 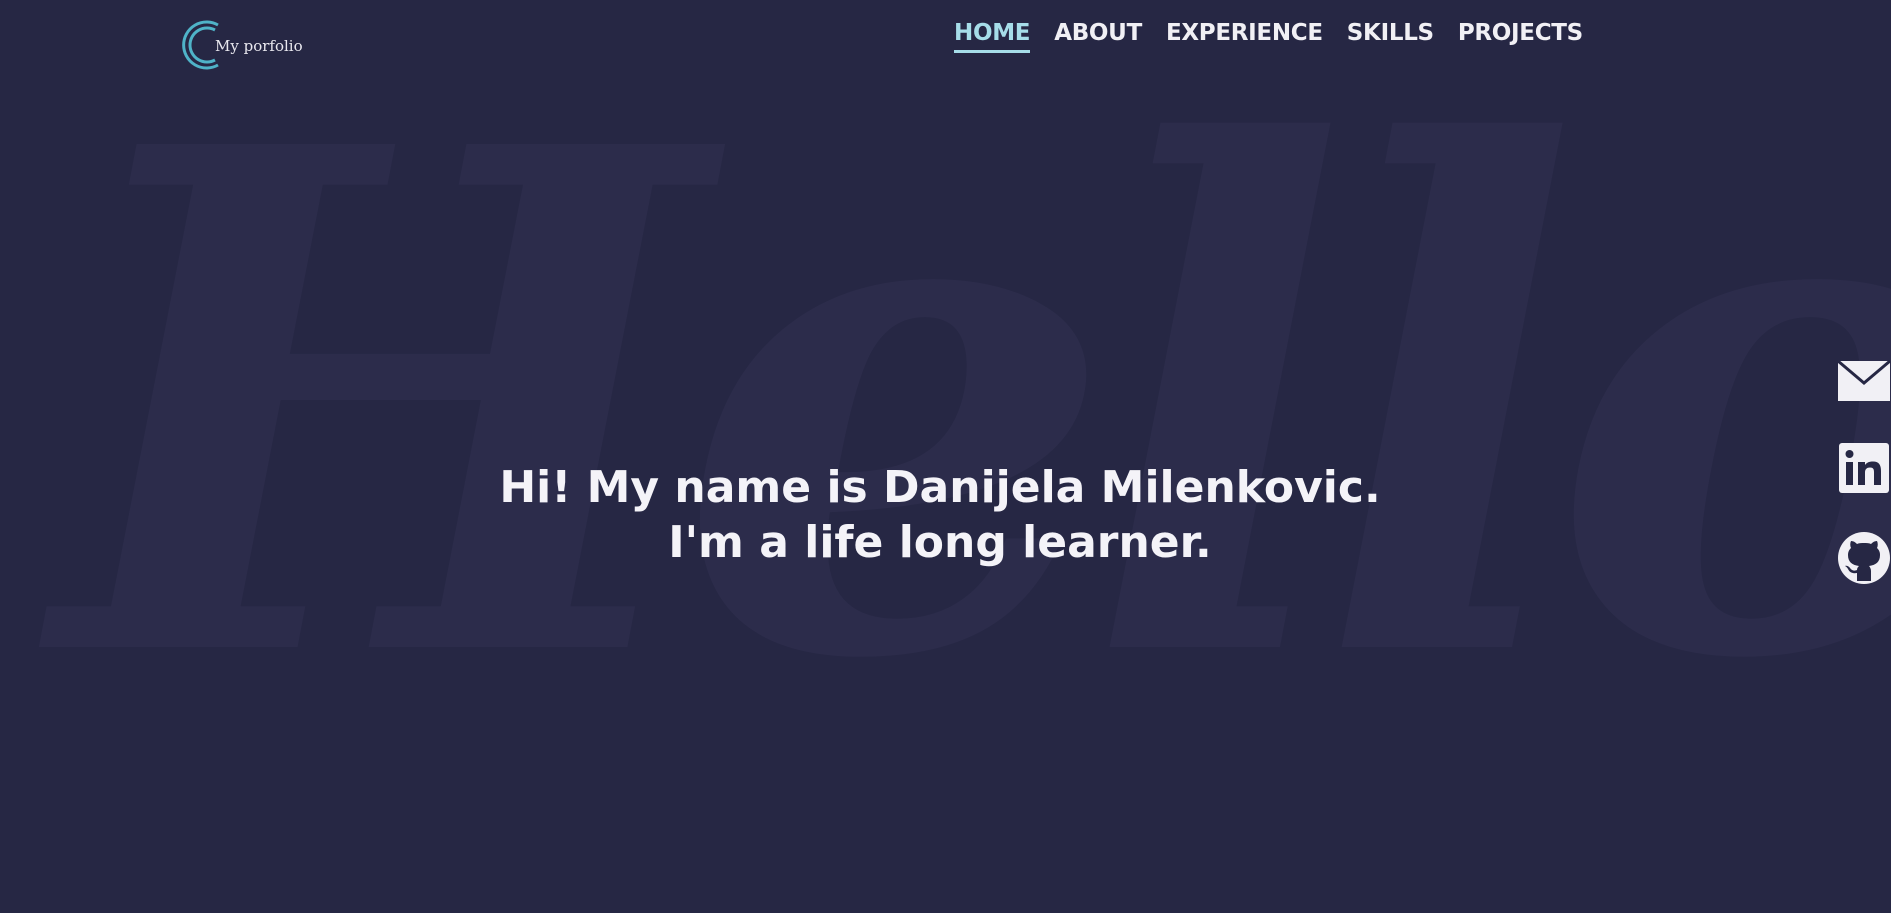 I want to click on nav-skills: SKILLS, so click(x=1390, y=36).